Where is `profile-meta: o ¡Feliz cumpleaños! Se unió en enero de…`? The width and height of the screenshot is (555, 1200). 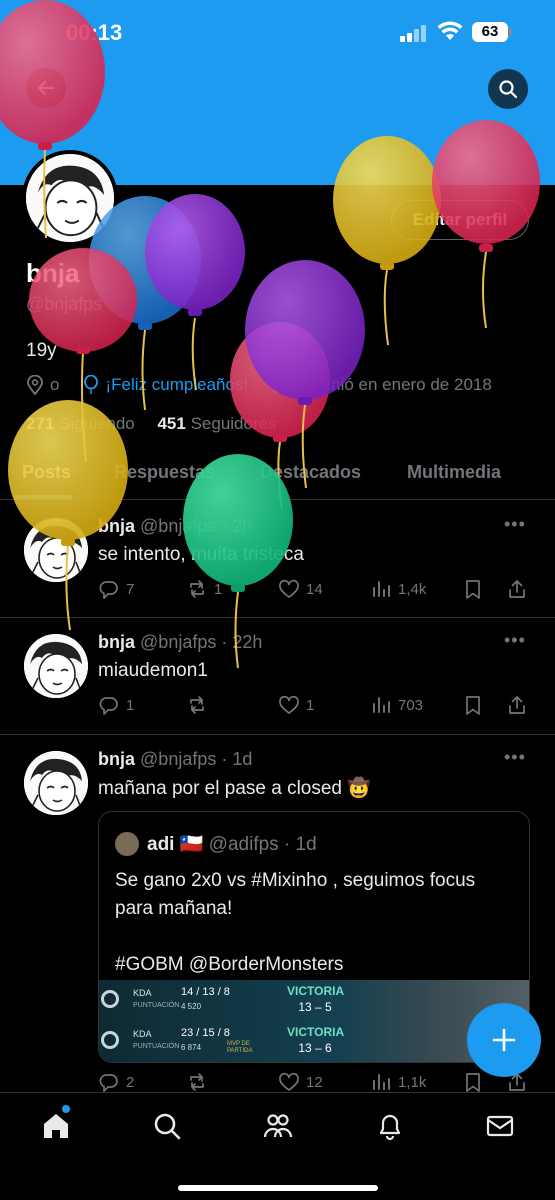
profile-meta: o ¡Feliz cumpleaños! Se unió en enero de… is located at coordinates (259, 385).